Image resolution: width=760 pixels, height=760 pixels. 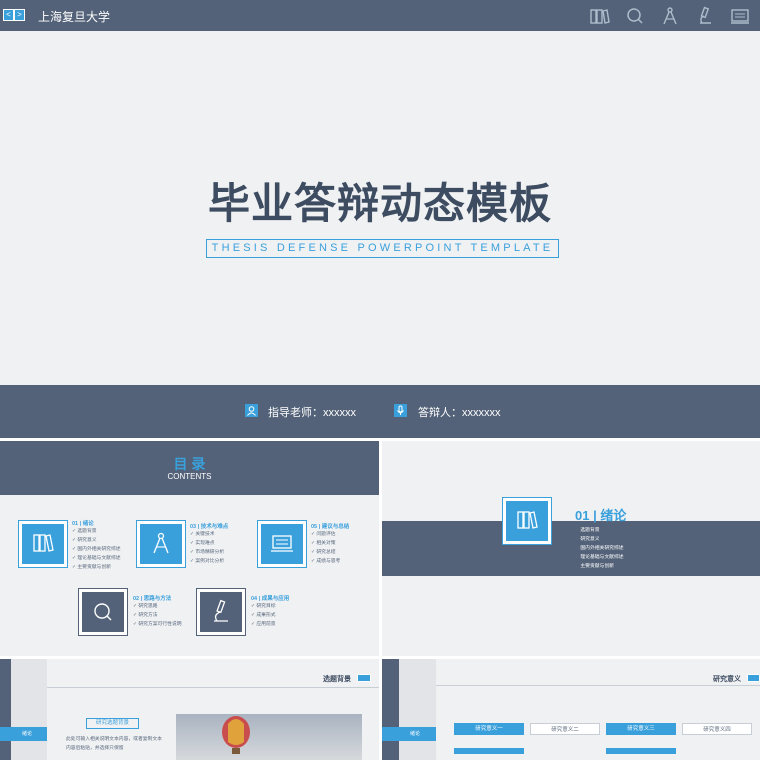 I want to click on section-band, so click(x=571, y=548).